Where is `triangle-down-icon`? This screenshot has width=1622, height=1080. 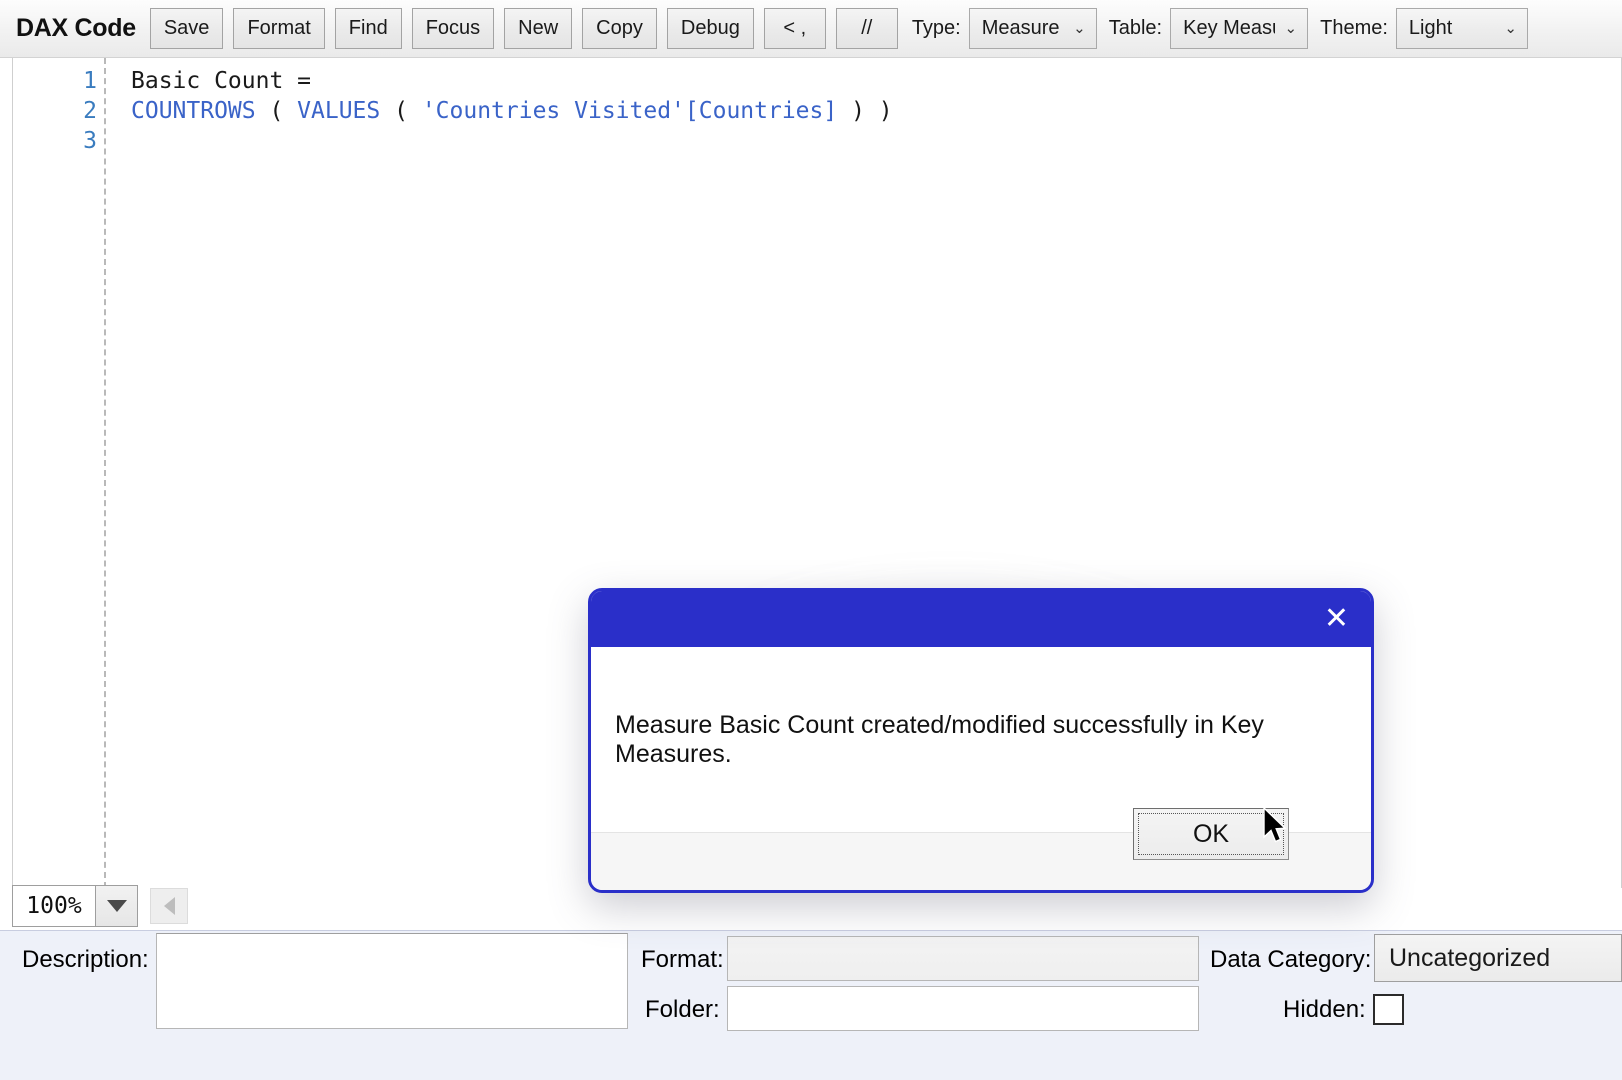 triangle-down-icon is located at coordinates (116, 906).